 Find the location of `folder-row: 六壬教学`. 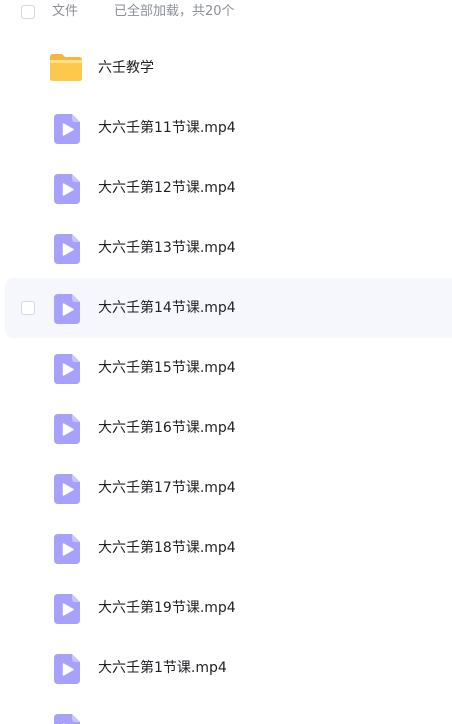

folder-row: 六壬教学 is located at coordinates (228, 68).